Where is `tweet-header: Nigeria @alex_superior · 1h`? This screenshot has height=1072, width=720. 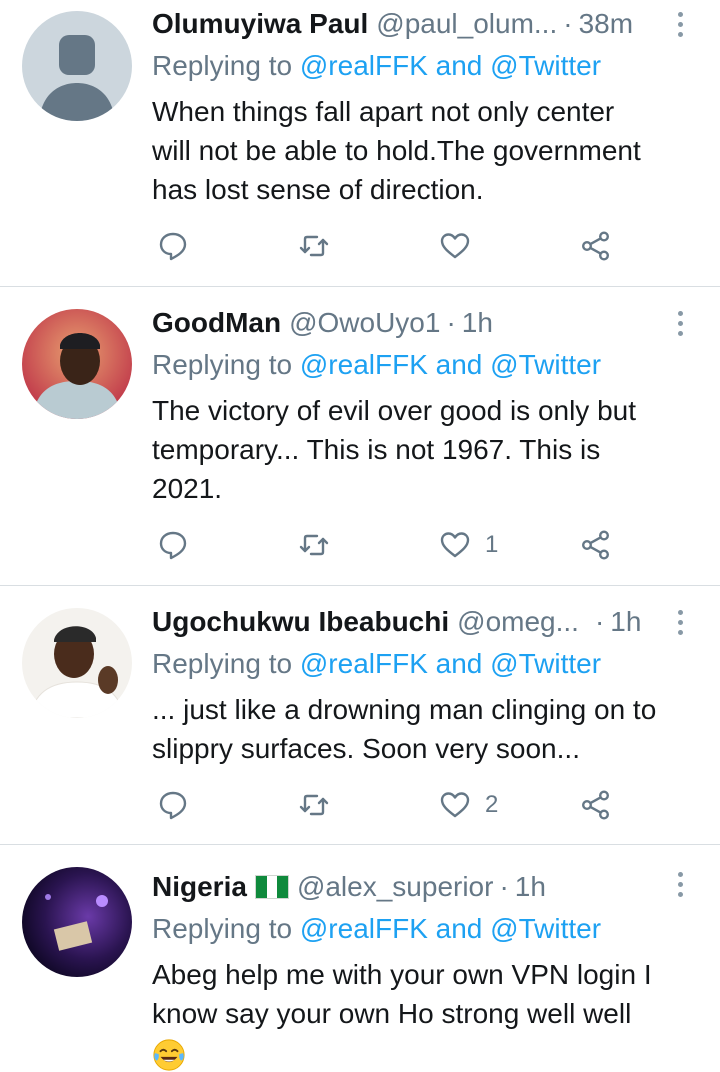 tweet-header: Nigeria @alex_superior · 1h is located at coordinates (407, 887).